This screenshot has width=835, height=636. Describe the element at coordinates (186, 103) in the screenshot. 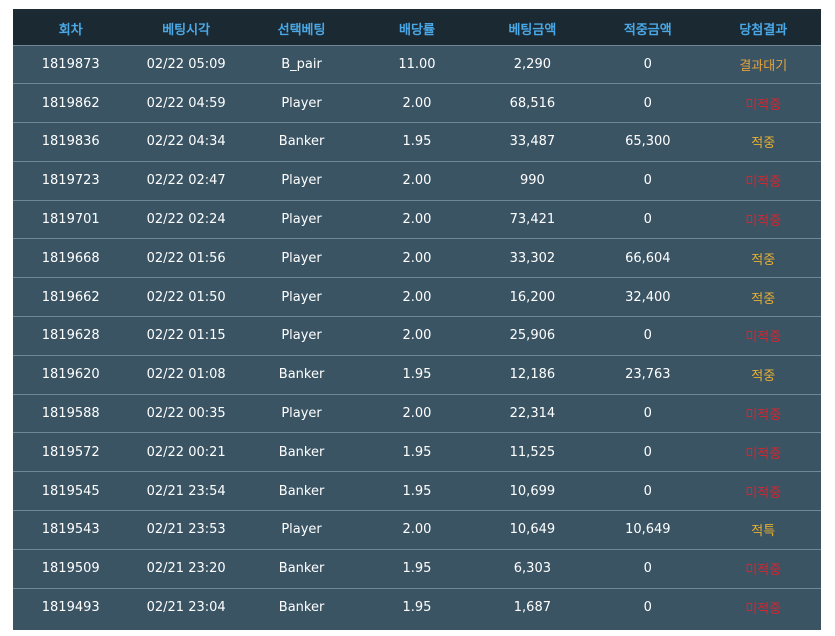

I see `cell-time: 02/22 04:59` at that location.